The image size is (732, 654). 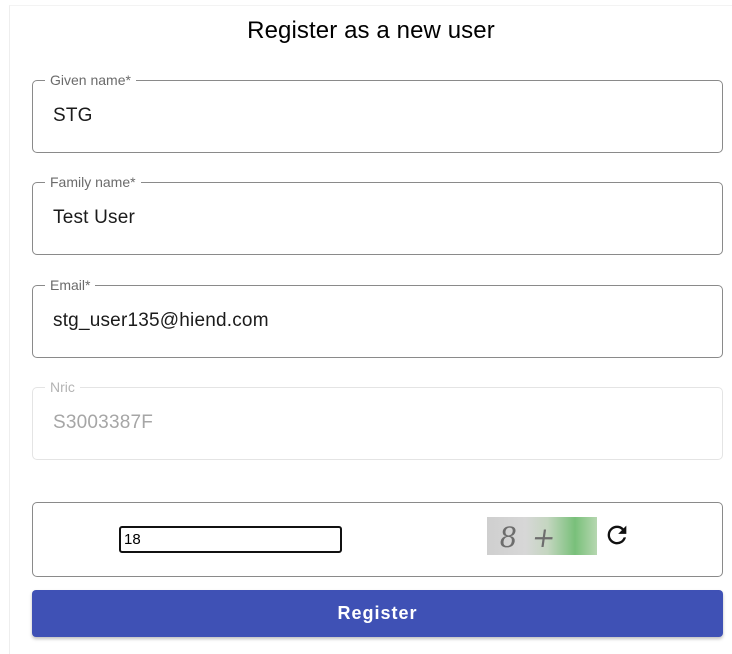 What do you see at coordinates (94, 218) in the screenshot?
I see `family-name-value: Test User` at bounding box center [94, 218].